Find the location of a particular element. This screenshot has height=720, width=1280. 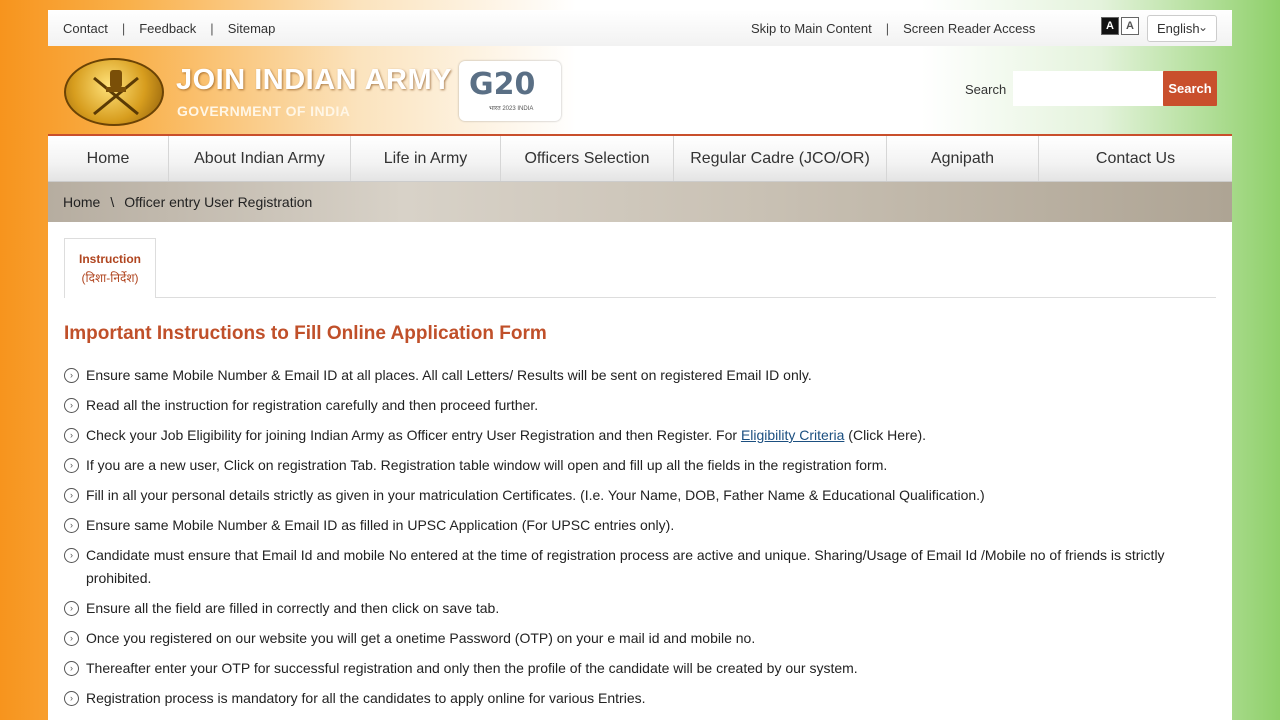

search-input is located at coordinates (1088, 88).